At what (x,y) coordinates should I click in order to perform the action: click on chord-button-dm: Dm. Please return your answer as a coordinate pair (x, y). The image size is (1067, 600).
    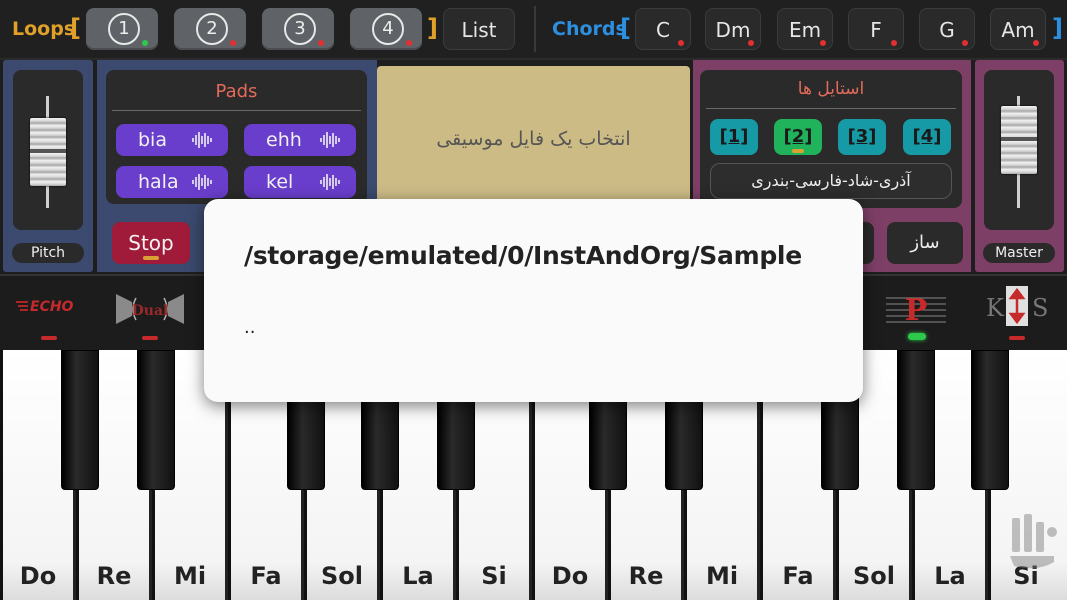
    Looking at the image, I should click on (733, 29).